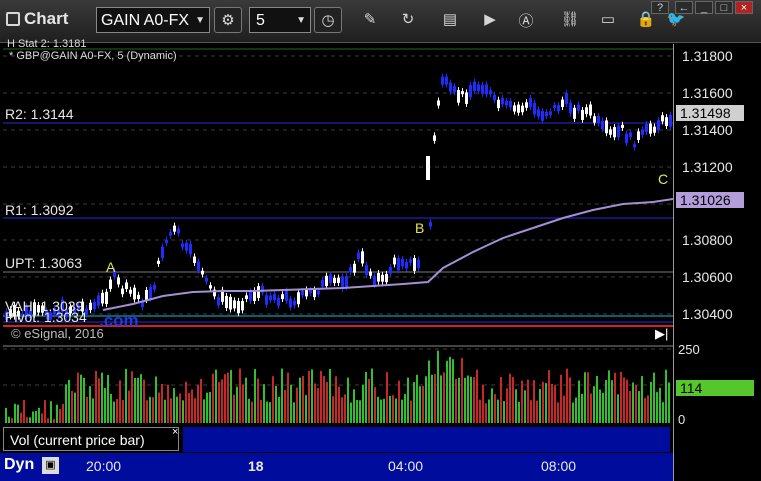 This screenshot has width=761, height=481. I want to click on price-tick: 1.30400, so click(707, 314).